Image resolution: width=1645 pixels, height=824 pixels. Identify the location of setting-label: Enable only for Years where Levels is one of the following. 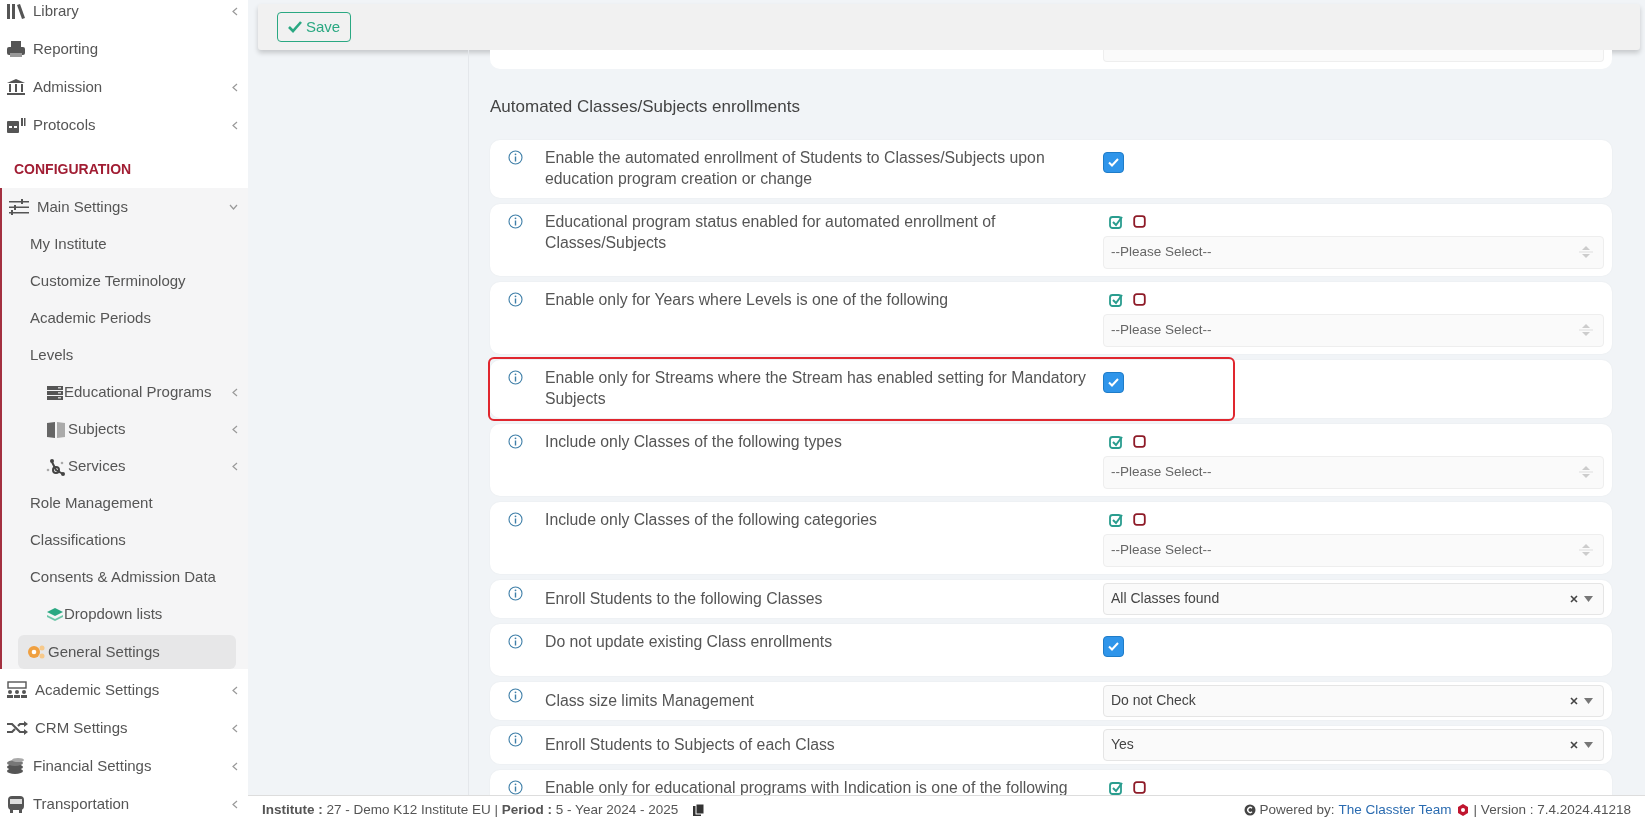
(747, 299).